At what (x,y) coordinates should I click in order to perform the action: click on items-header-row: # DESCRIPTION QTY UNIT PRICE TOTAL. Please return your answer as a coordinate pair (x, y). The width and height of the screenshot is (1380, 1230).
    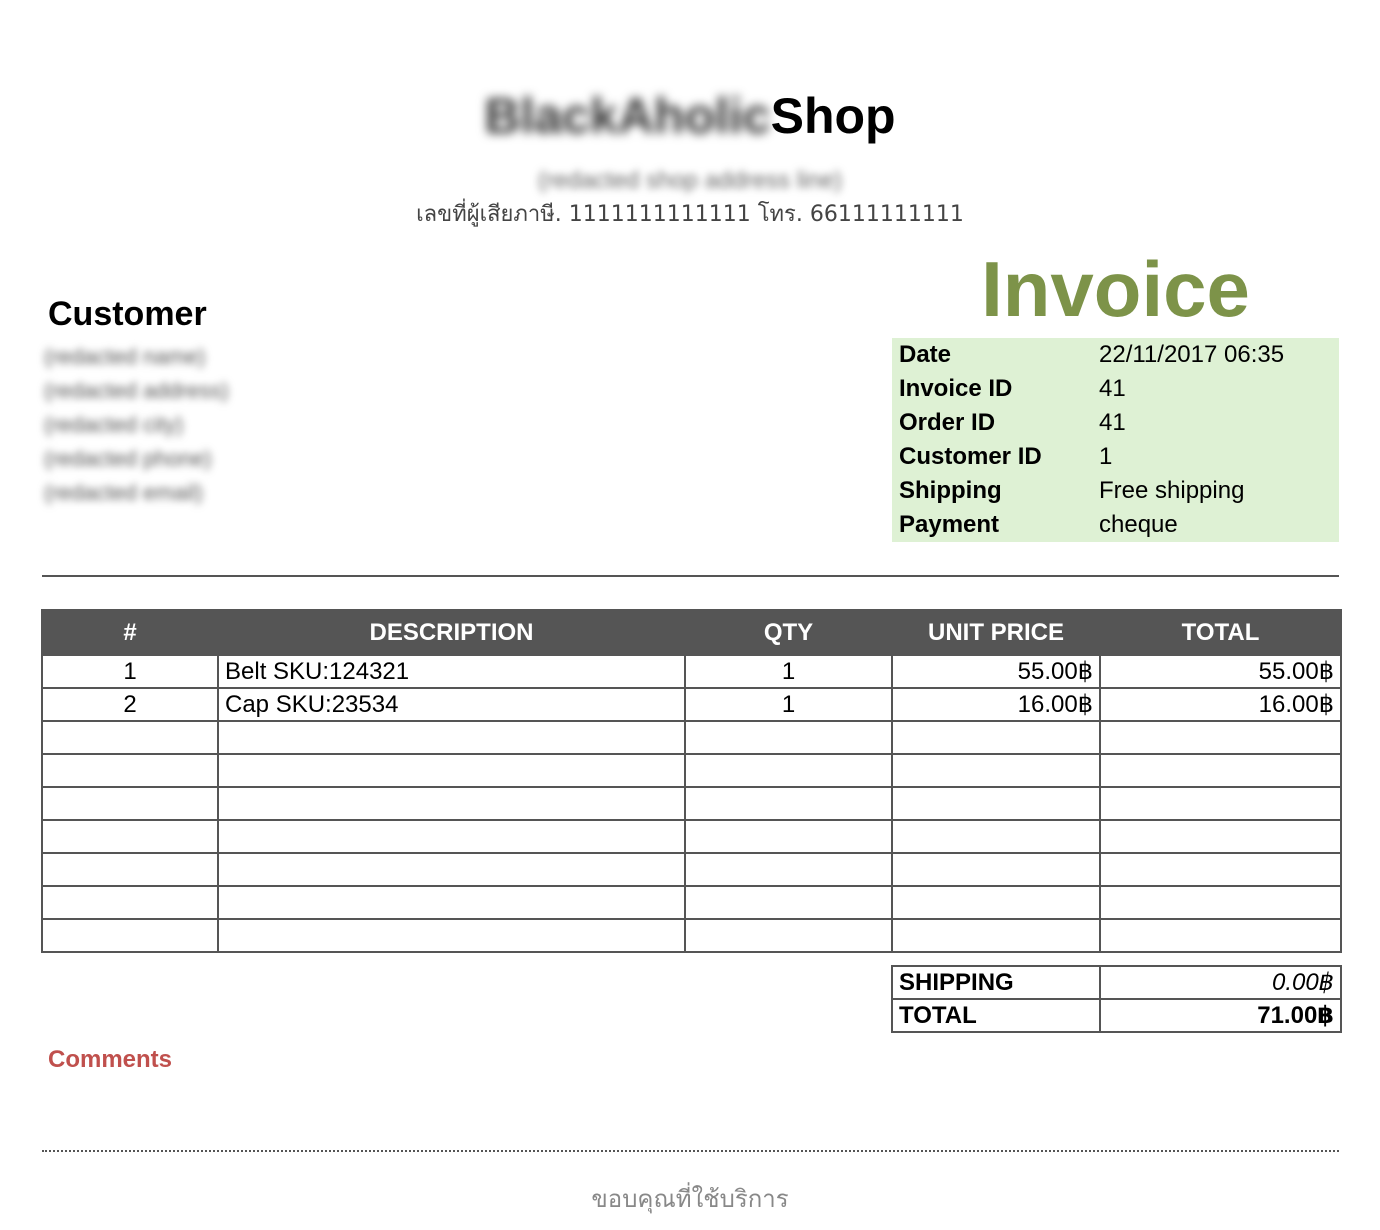
    Looking at the image, I should click on (691, 632).